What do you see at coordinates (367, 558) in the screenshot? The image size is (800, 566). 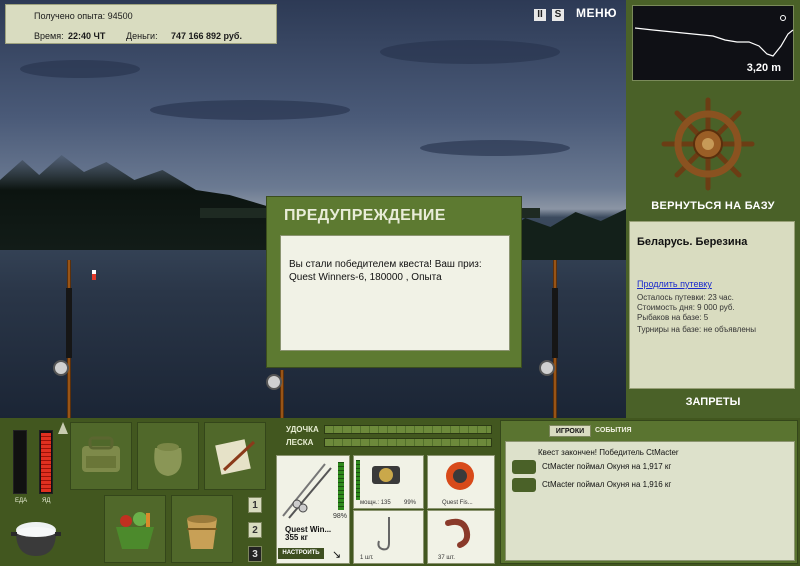 I see `hook-count: 1 шт.` at bounding box center [367, 558].